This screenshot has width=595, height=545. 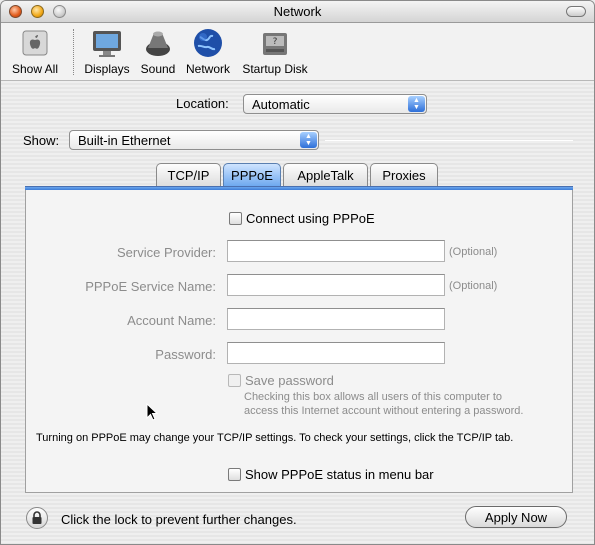 I want to click on window-title: Network, so click(x=297, y=11).